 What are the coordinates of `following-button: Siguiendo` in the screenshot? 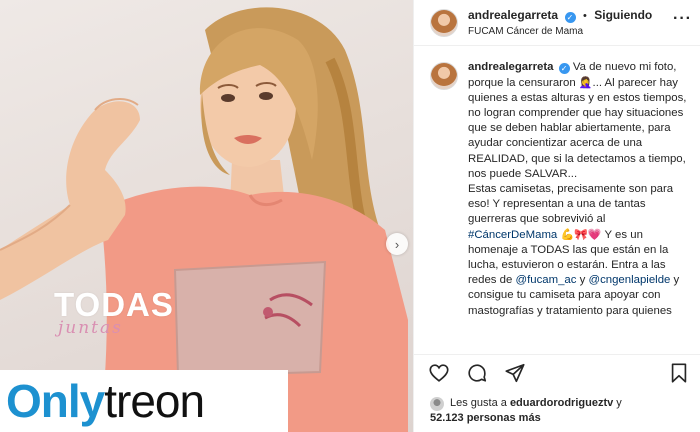 It's located at (623, 15).